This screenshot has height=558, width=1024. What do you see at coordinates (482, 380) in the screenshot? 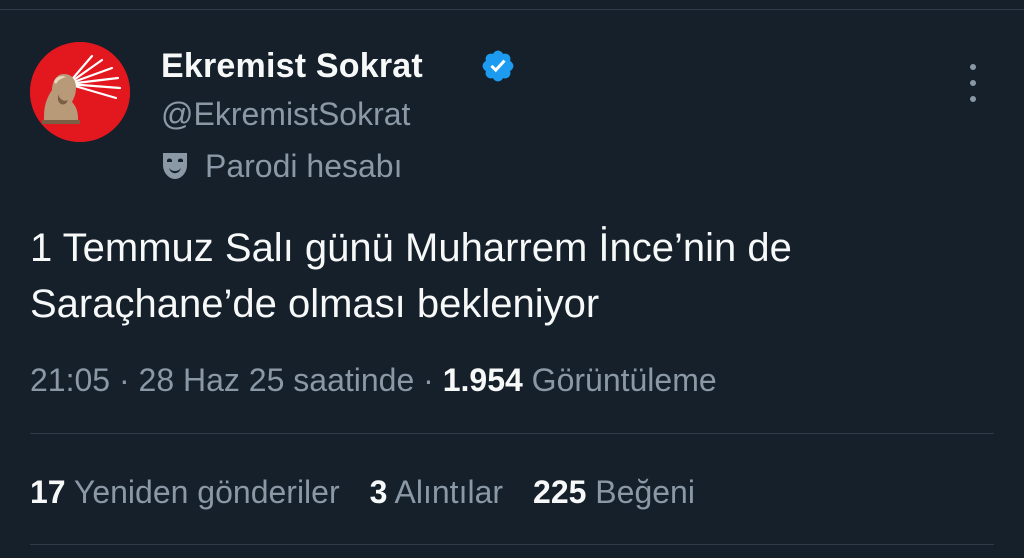
I see `views-count: 1.954` at bounding box center [482, 380].